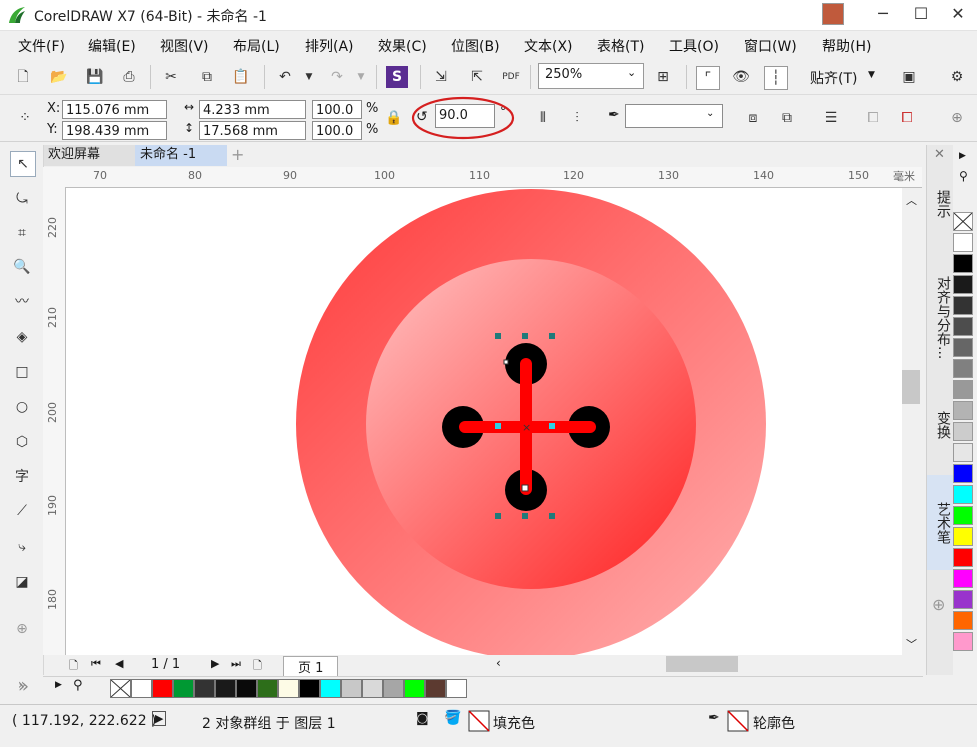 The image size is (977, 747). I want to click on show-grid-icon: 👁, so click(741, 77).